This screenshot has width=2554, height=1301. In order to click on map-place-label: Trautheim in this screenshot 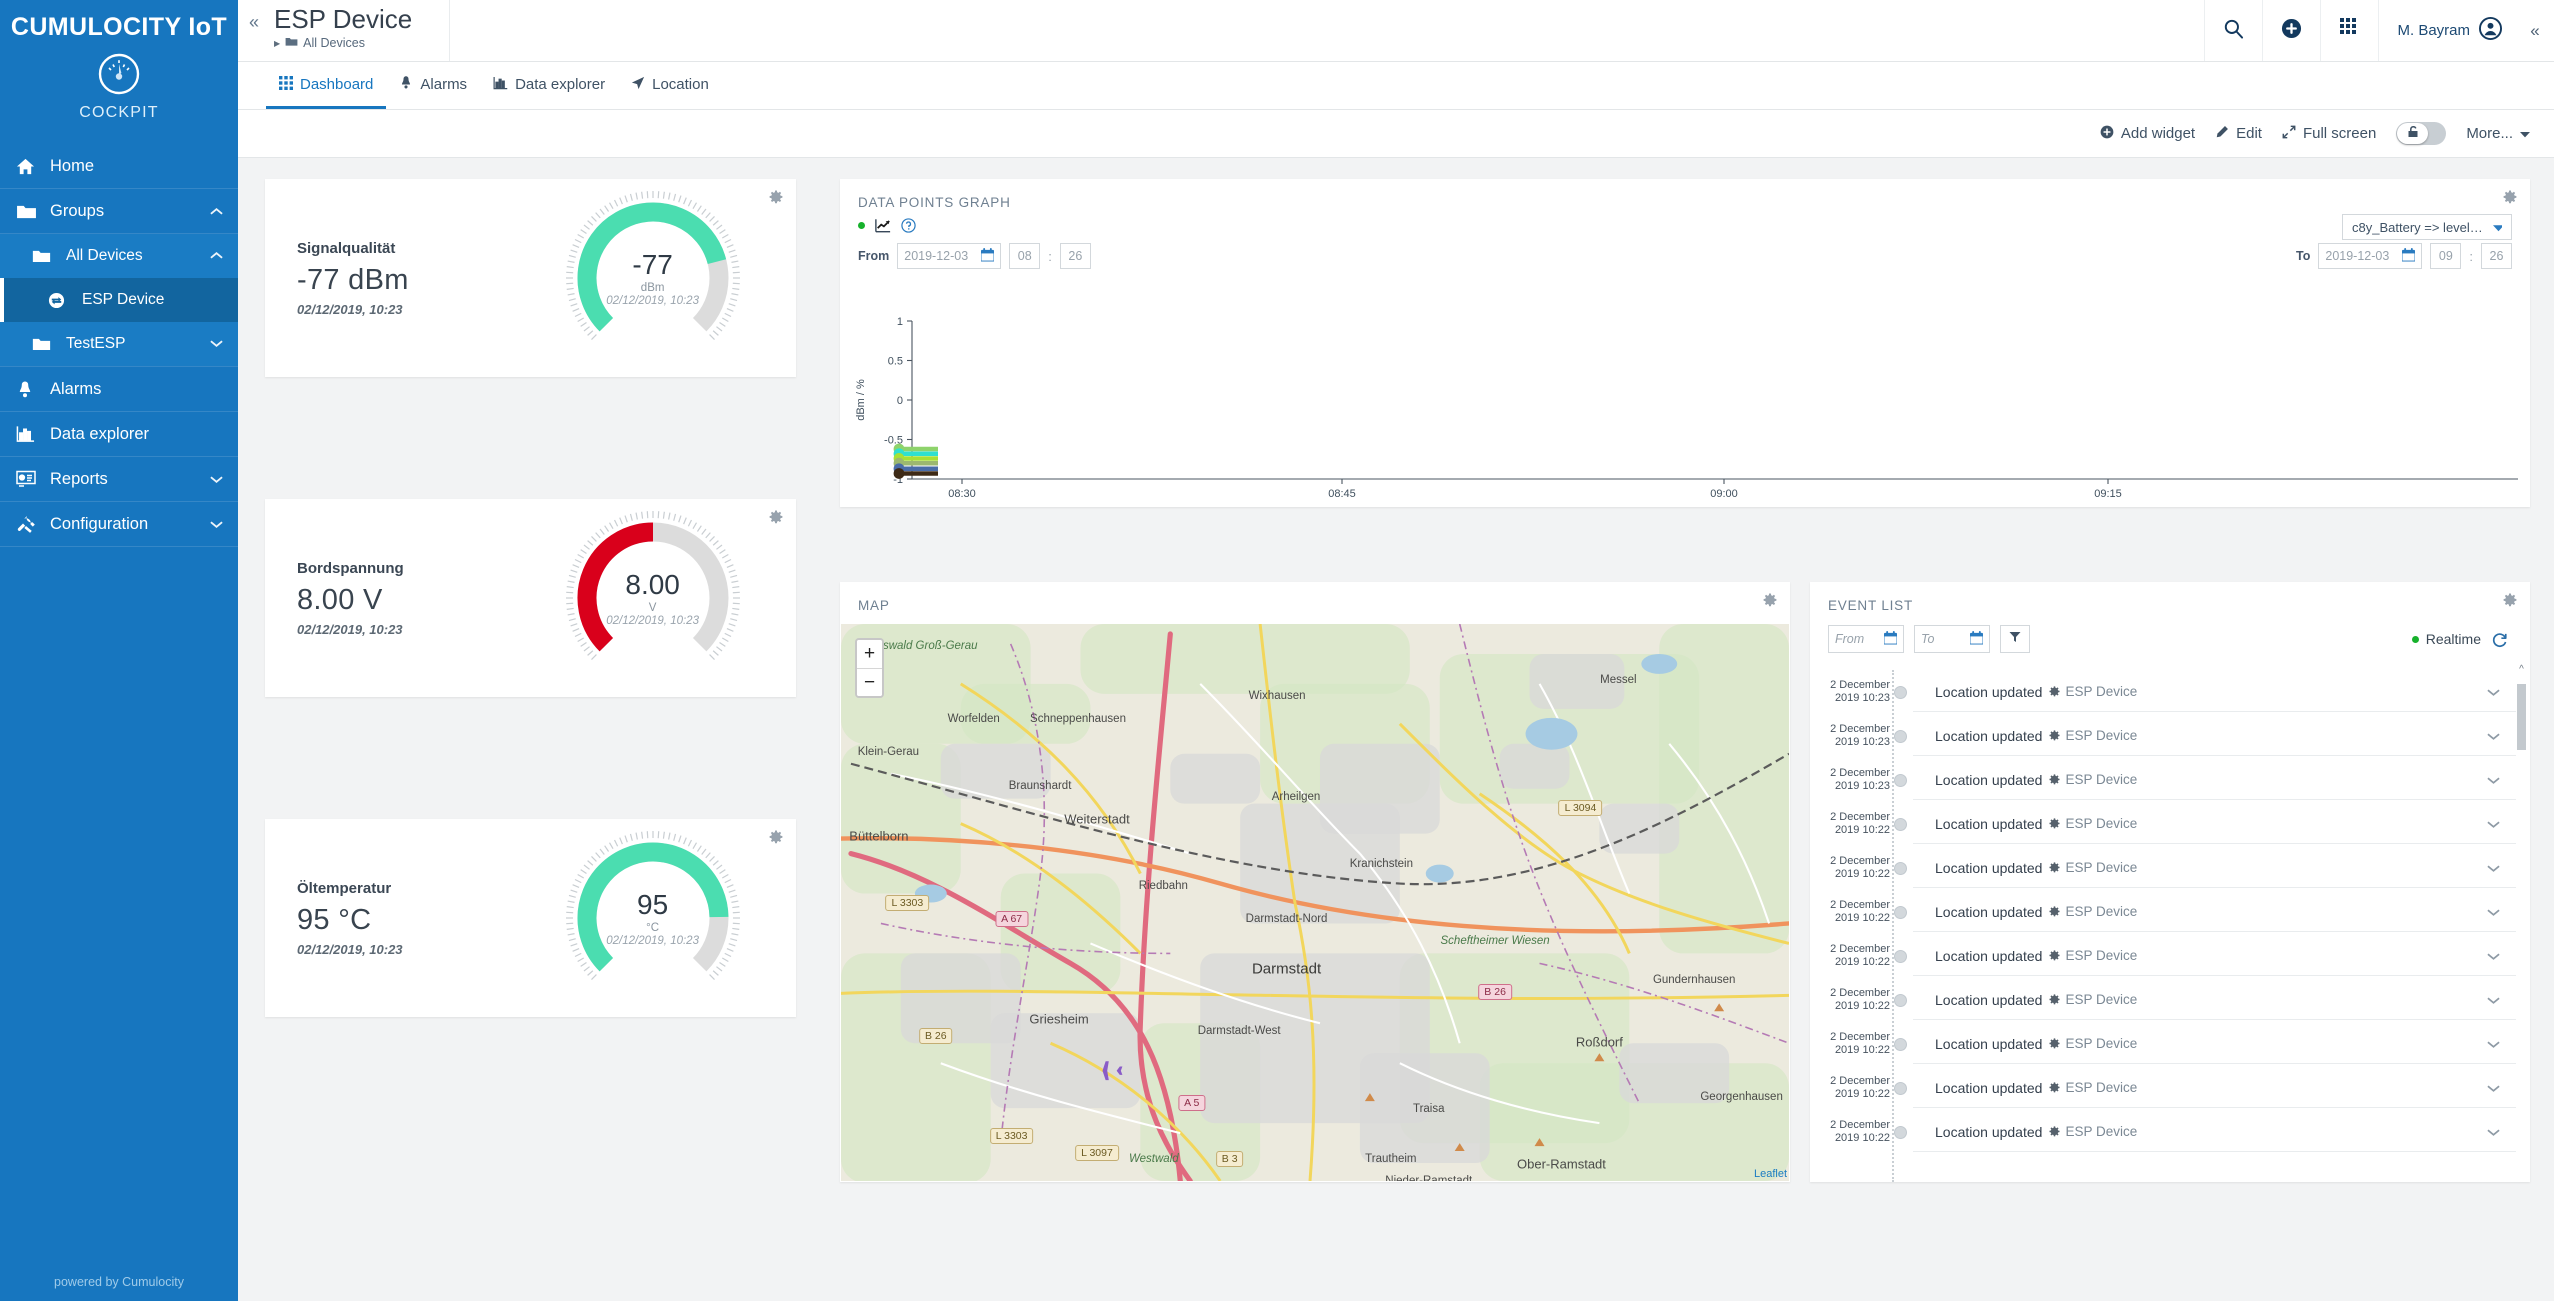, I will do `click(1391, 1158)`.